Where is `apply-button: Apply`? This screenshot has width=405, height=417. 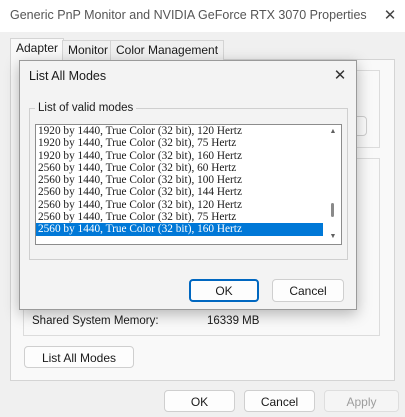 apply-button: Apply is located at coordinates (361, 401).